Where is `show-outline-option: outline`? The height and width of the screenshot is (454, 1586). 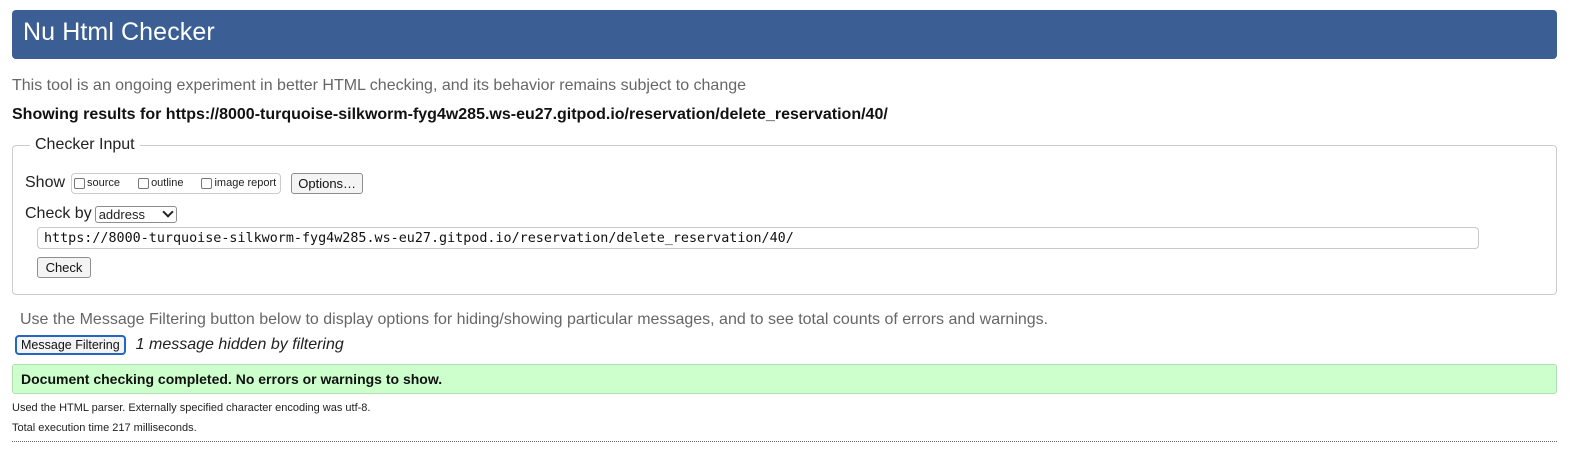
show-outline-option: outline is located at coordinates (160, 183).